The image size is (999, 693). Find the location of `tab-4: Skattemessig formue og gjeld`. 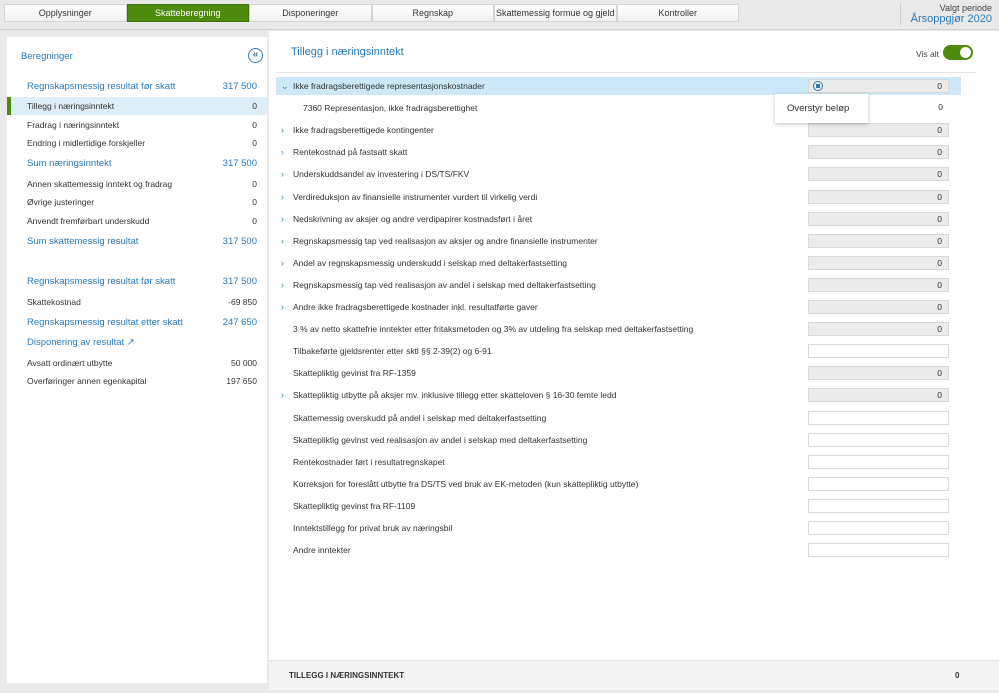

tab-4: Skattemessig formue og gjeld is located at coordinates (555, 13).